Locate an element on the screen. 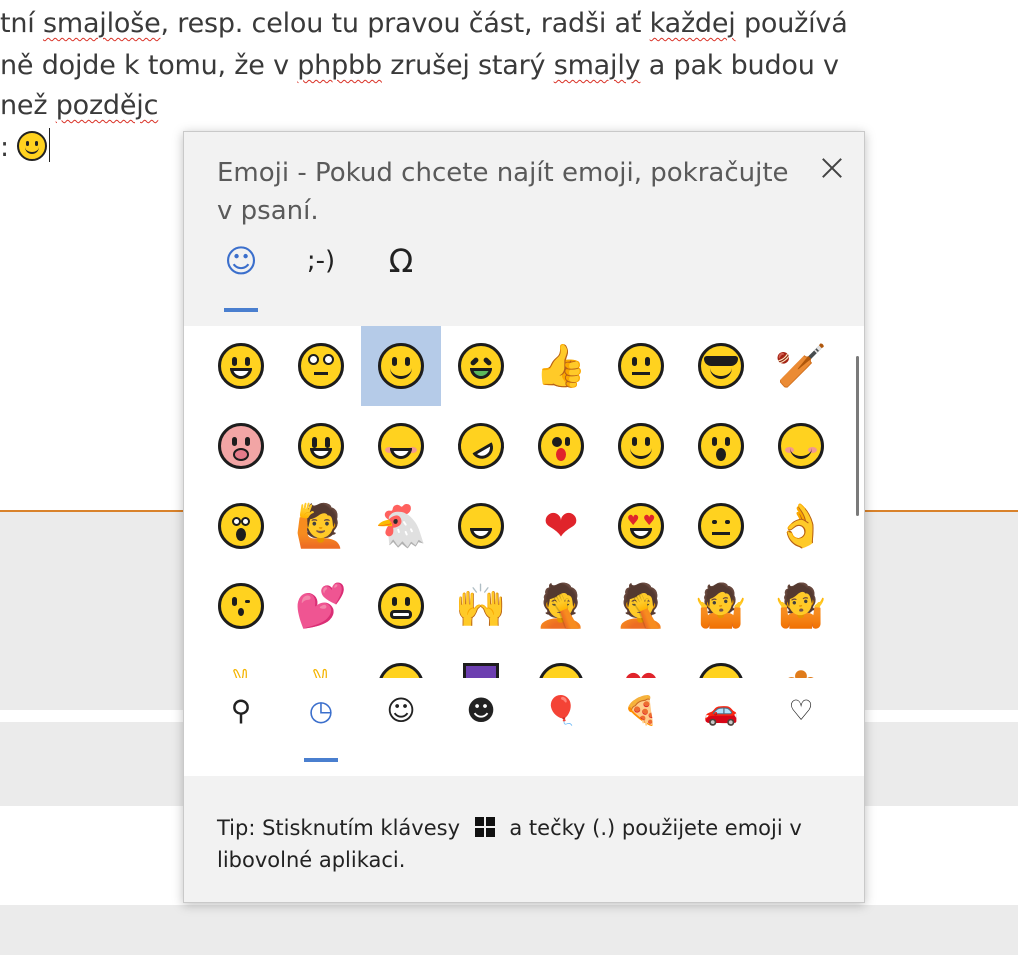 Image resolution: width=1018 pixels, height=955 pixels. shrug-woman-emoji-icon: 🤷 is located at coordinates (721, 606).